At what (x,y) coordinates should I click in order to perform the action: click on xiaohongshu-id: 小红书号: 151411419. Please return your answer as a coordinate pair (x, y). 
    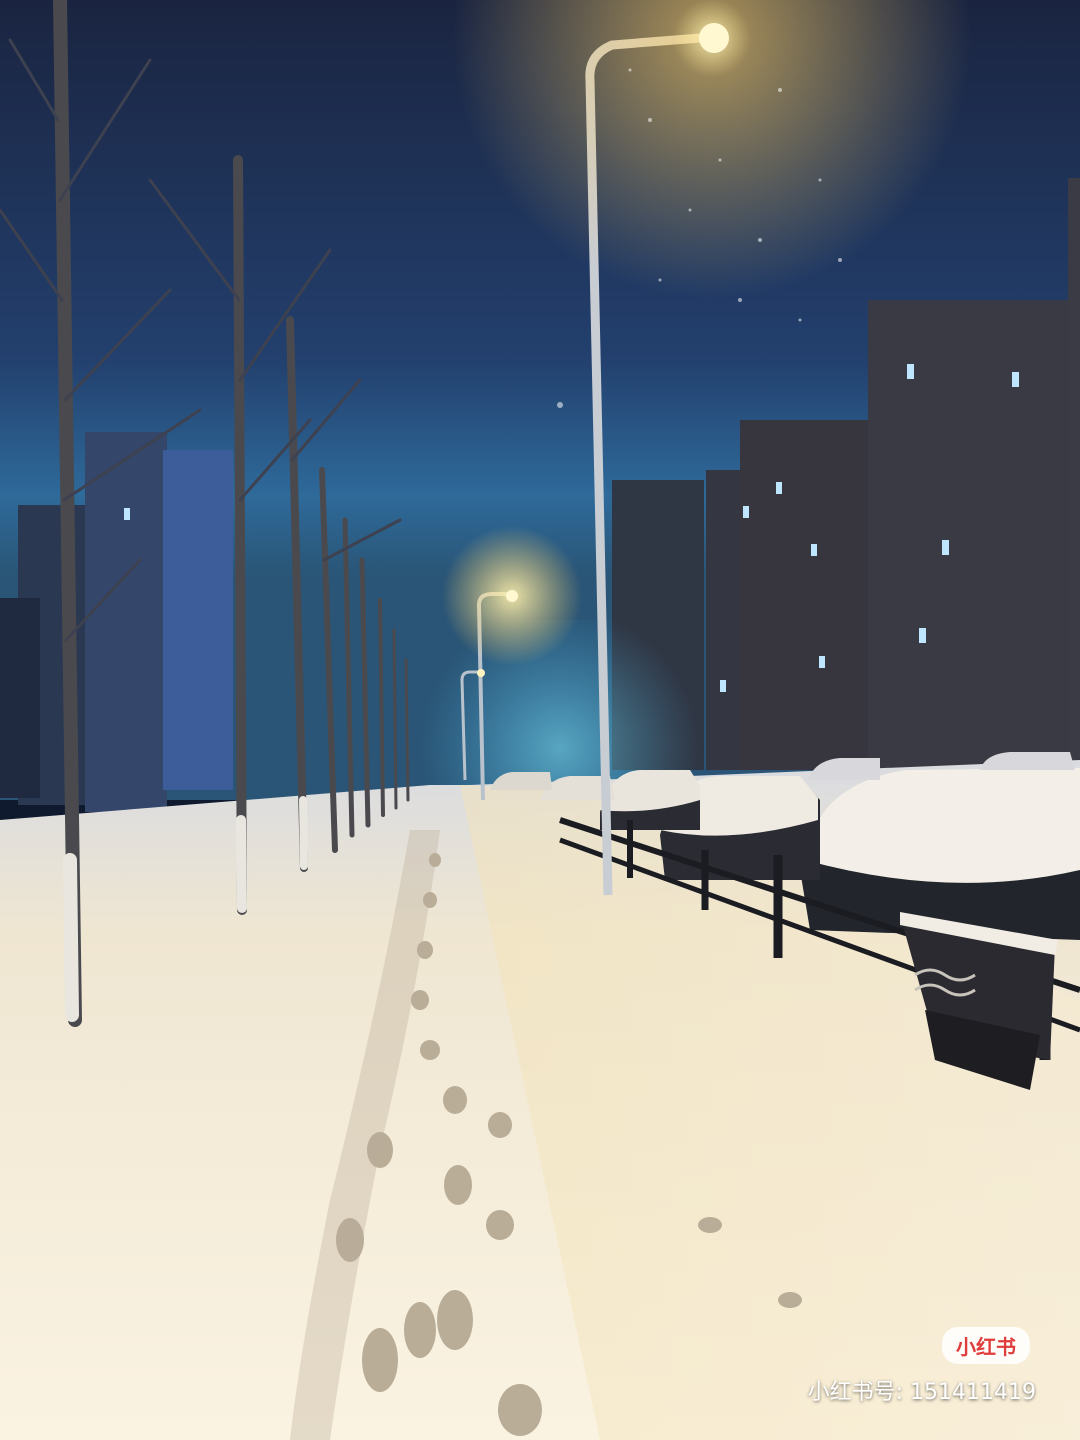
    Looking at the image, I should click on (921, 1392).